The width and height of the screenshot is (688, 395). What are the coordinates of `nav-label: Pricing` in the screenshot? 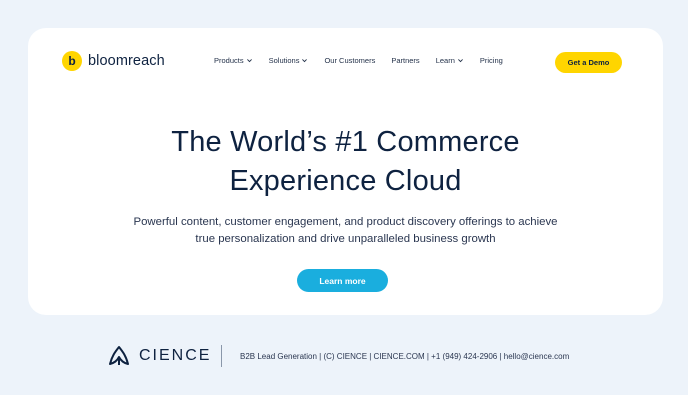 It's located at (491, 60).